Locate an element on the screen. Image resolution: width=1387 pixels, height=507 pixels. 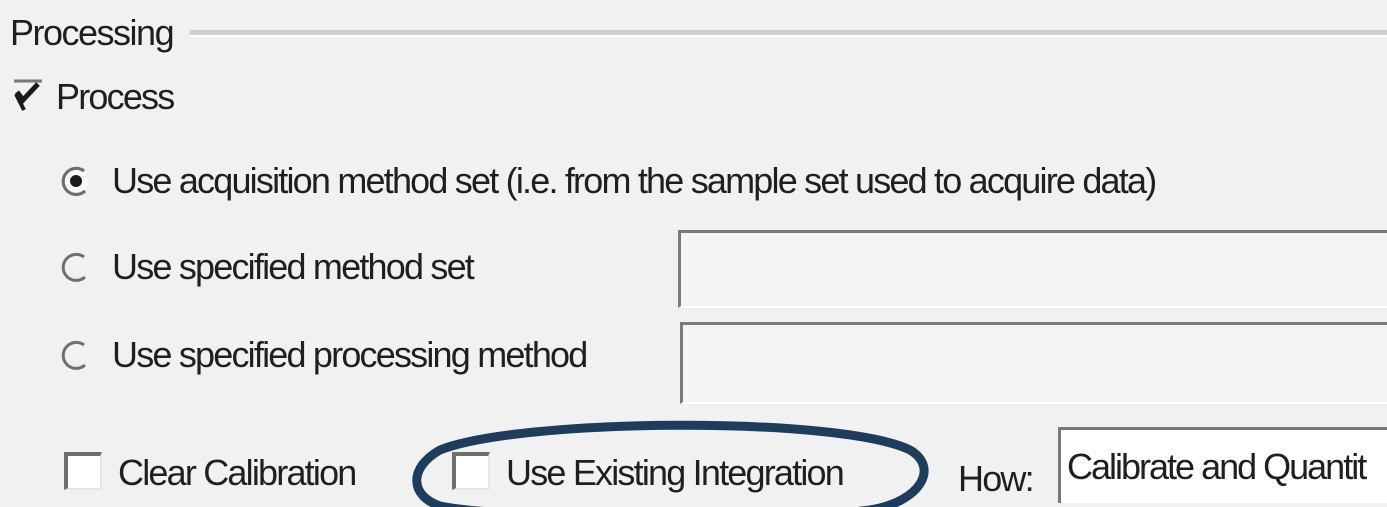
radio-specified-method-set is located at coordinates (75, 267).